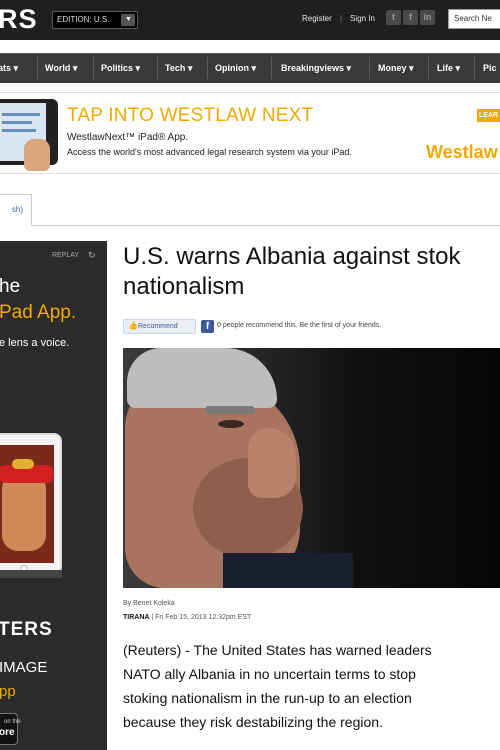  I want to click on app-store-small-text: on the, so click(12, 722).